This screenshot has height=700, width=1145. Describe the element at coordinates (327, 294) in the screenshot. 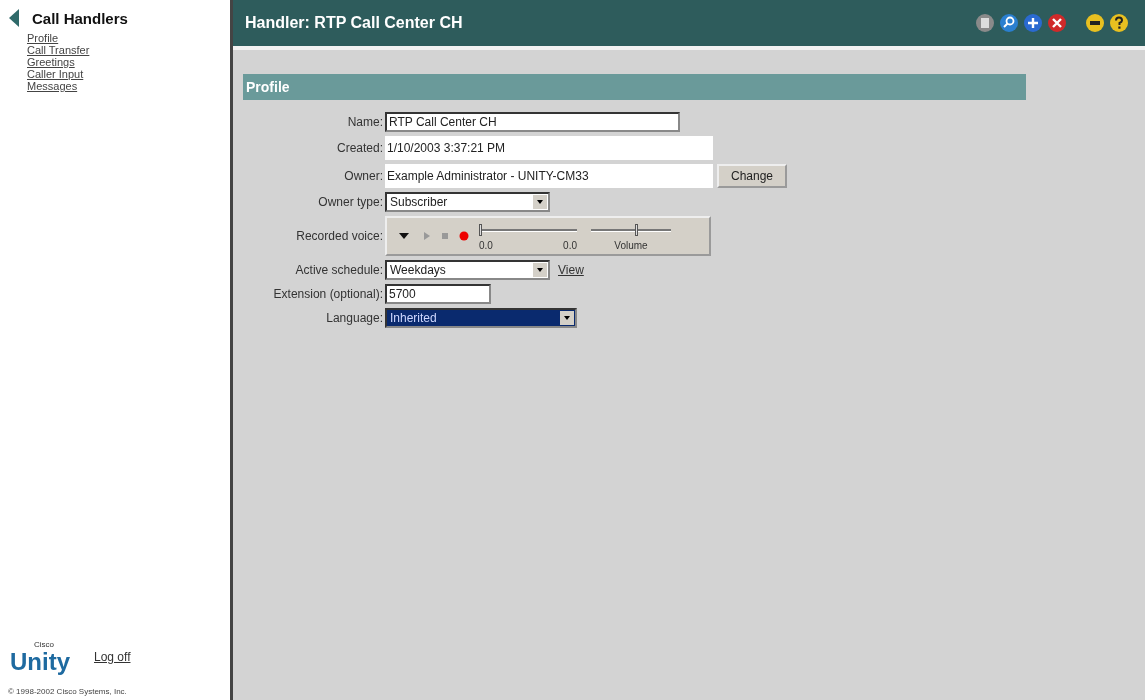

I see `field-label: Extension (optional):` at that location.